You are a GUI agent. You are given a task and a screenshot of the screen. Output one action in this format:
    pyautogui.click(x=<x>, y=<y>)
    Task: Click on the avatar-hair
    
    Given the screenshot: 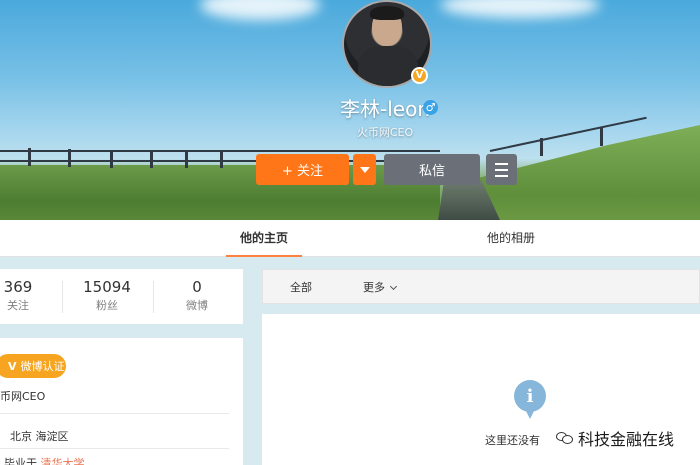 What is the action you would take?
    pyautogui.click(x=387, y=13)
    